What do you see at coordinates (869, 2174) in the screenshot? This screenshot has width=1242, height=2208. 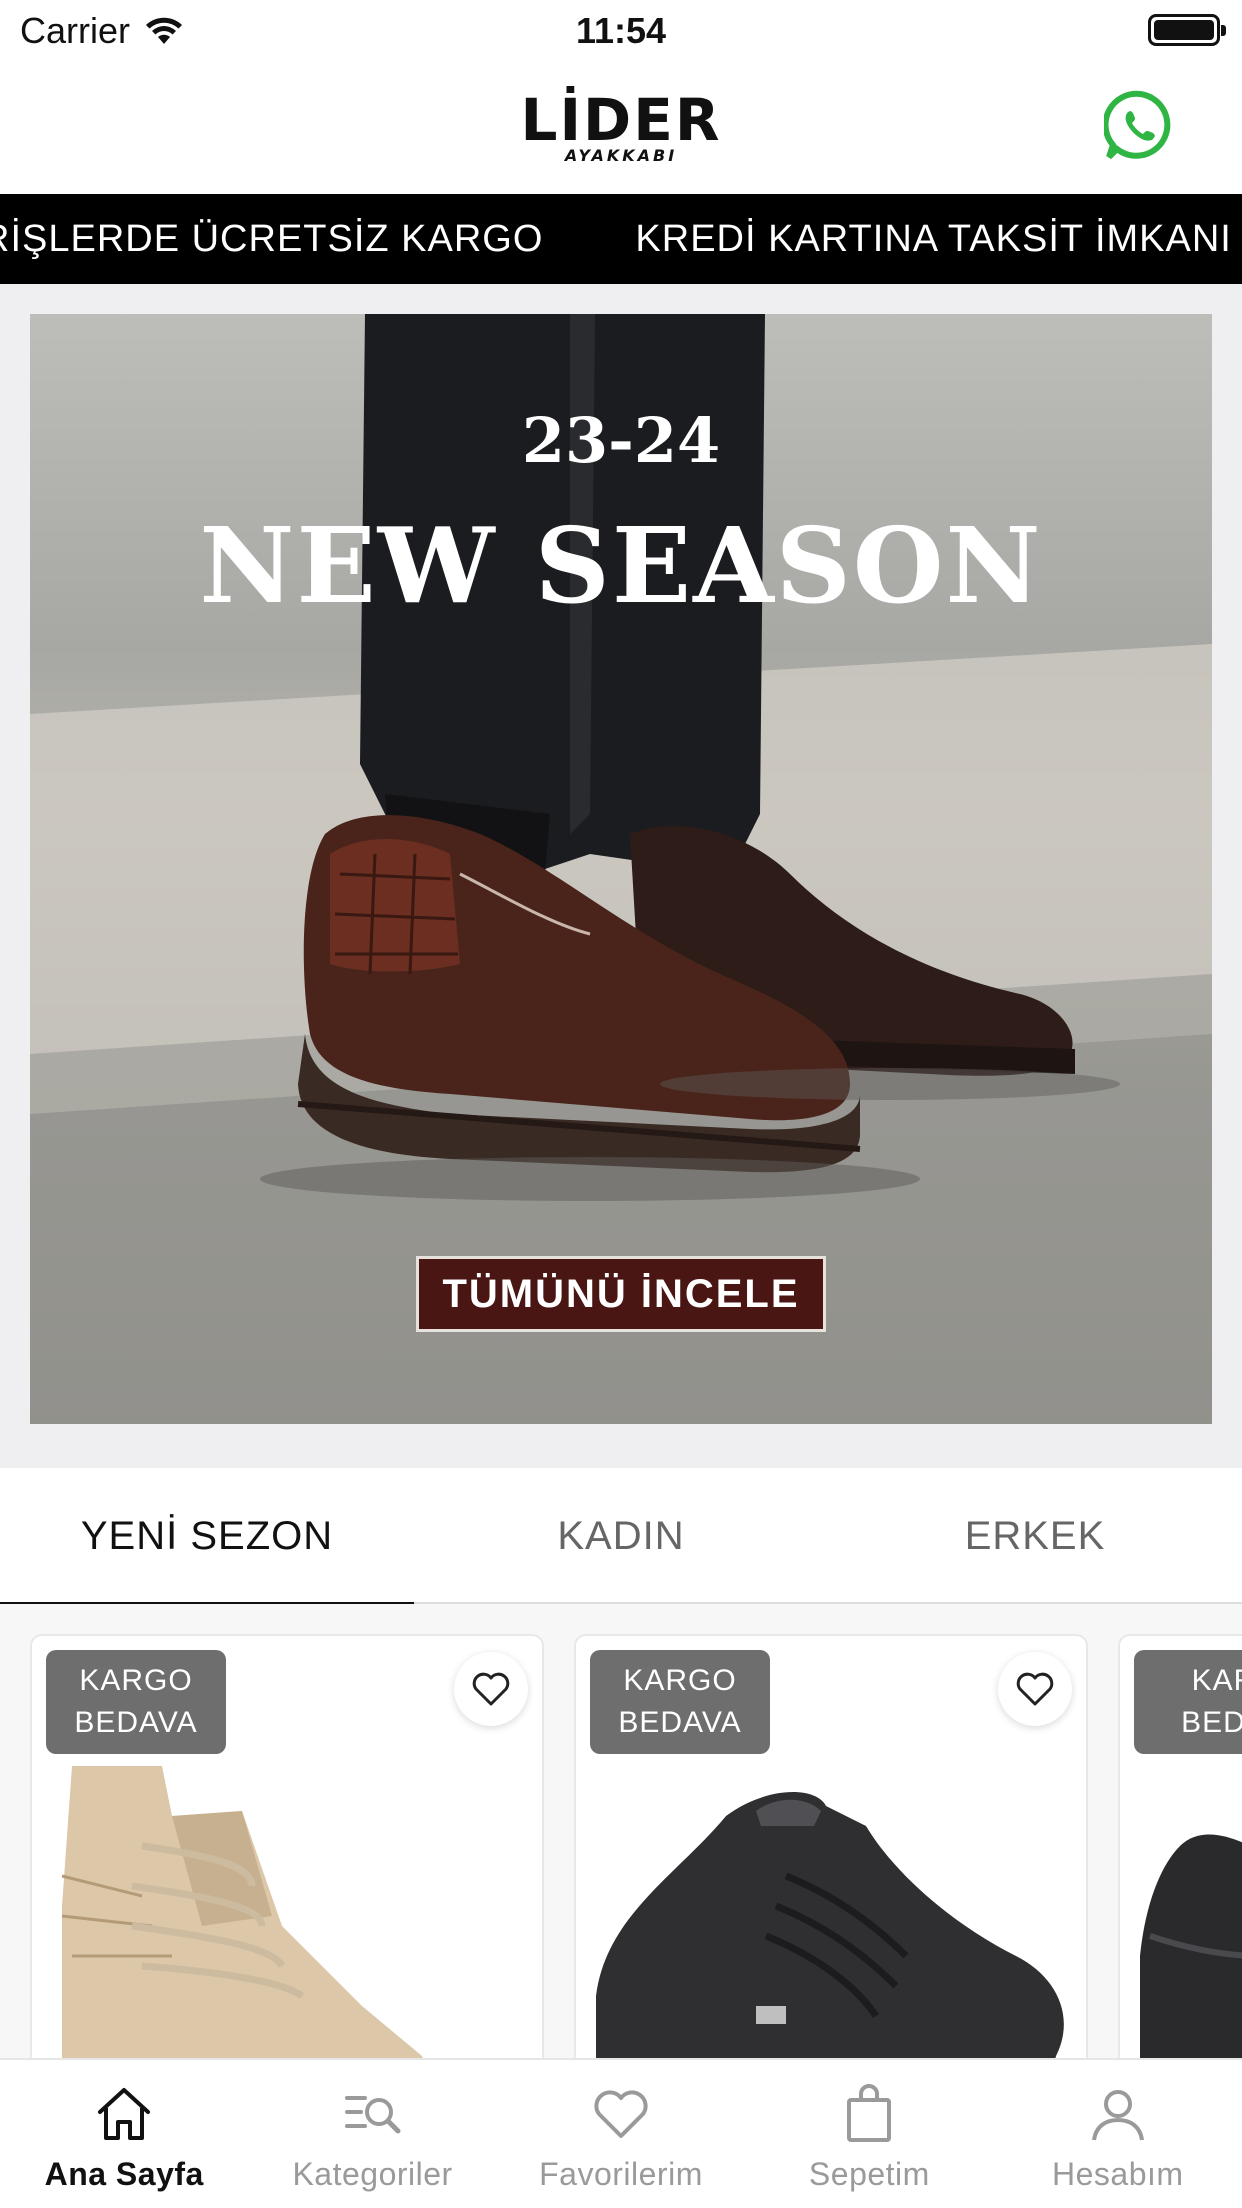 I see `nav-label: Sepetim` at bounding box center [869, 2174].